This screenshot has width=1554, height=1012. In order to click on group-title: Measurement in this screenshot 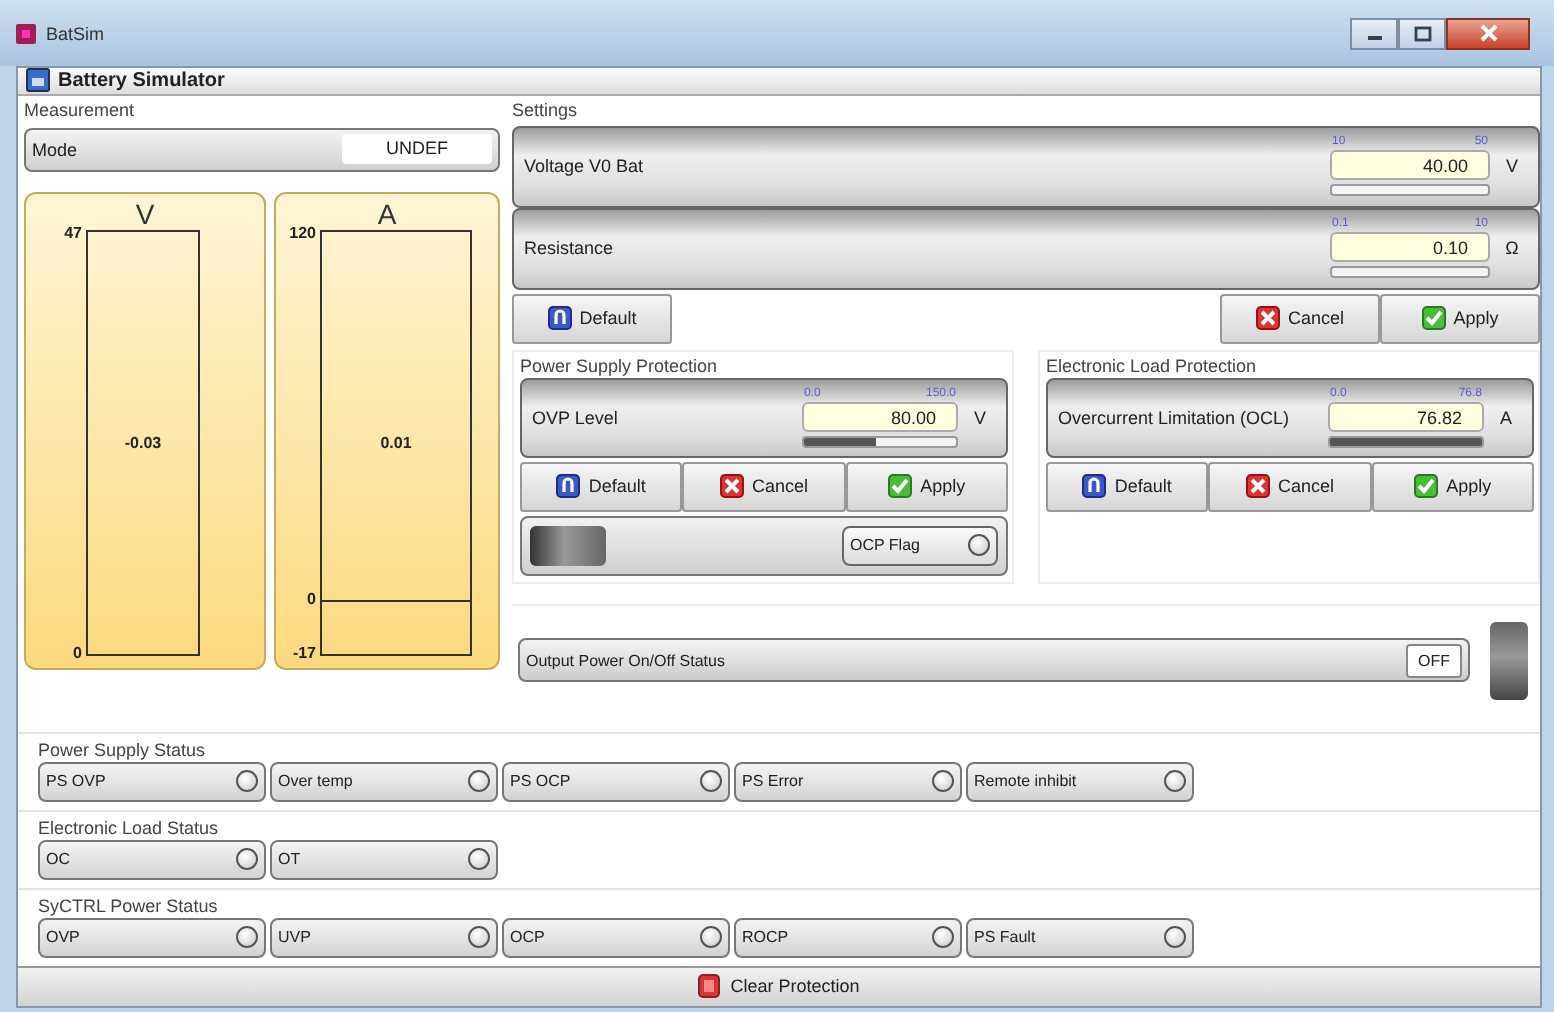, I will do `click(80, 110)`.